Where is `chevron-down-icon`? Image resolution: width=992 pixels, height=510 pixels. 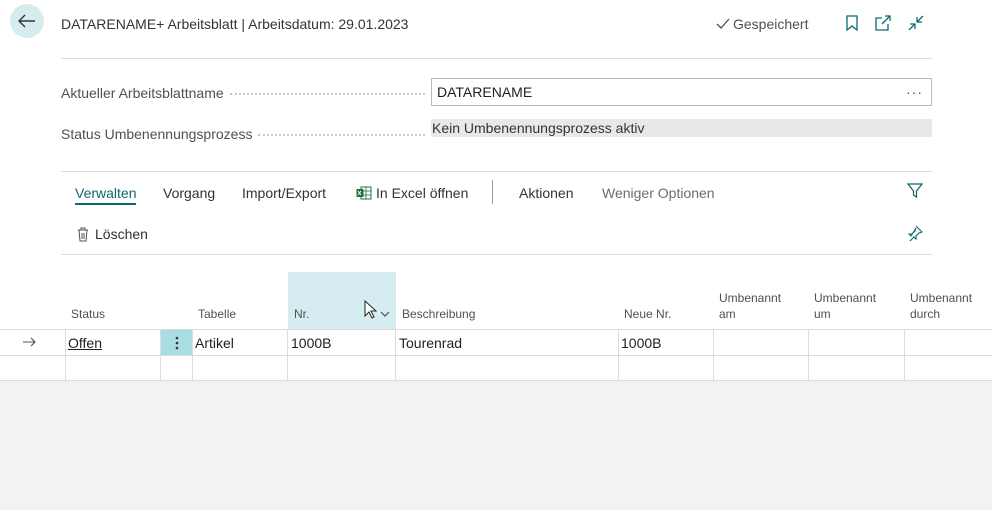
chevron-down-icon is located at coordinates (385, 314).